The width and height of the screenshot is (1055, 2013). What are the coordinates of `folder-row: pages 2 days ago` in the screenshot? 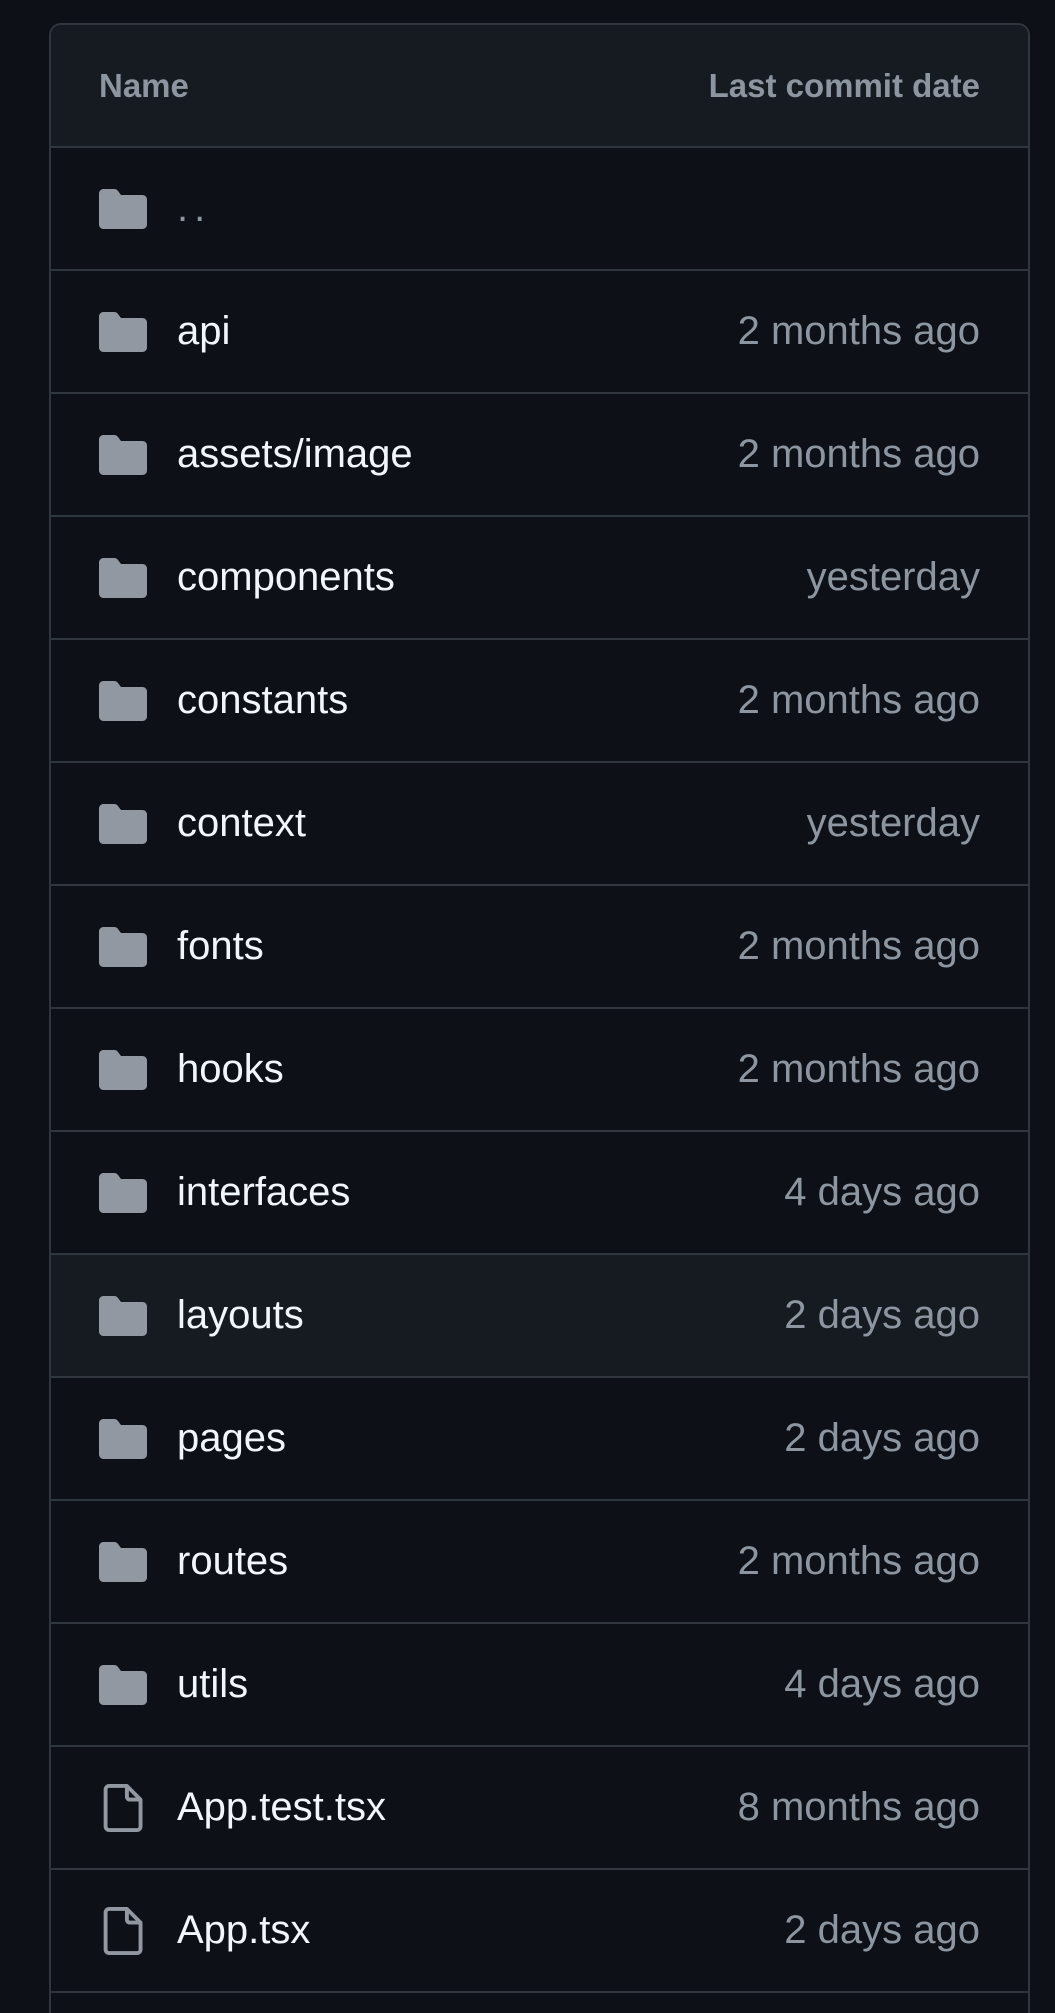 It's located at (539, 1439).